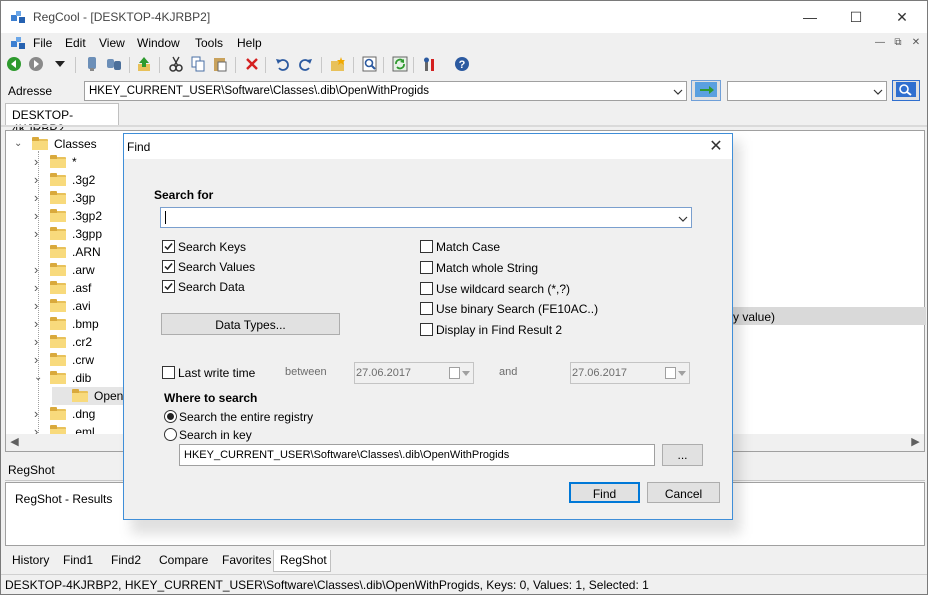 This screenshot has width=928, height=595. Describe the element at coordinates (84, 378) in the screenshot. I see `tree-item: ⌄ .dib` at that location.